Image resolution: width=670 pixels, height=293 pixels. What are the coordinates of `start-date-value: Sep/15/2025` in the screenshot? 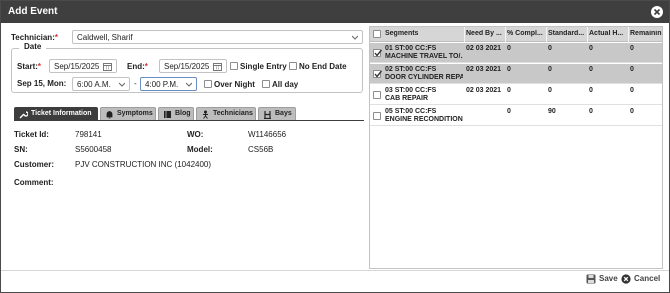 It's located at (77, 66).